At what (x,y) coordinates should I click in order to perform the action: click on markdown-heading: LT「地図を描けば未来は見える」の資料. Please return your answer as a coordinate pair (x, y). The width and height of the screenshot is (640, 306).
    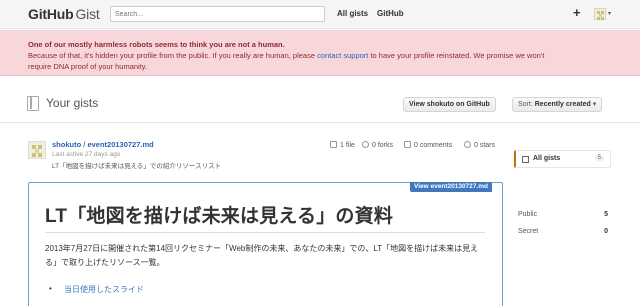
    Looking at the image, I should click on (219, 216).